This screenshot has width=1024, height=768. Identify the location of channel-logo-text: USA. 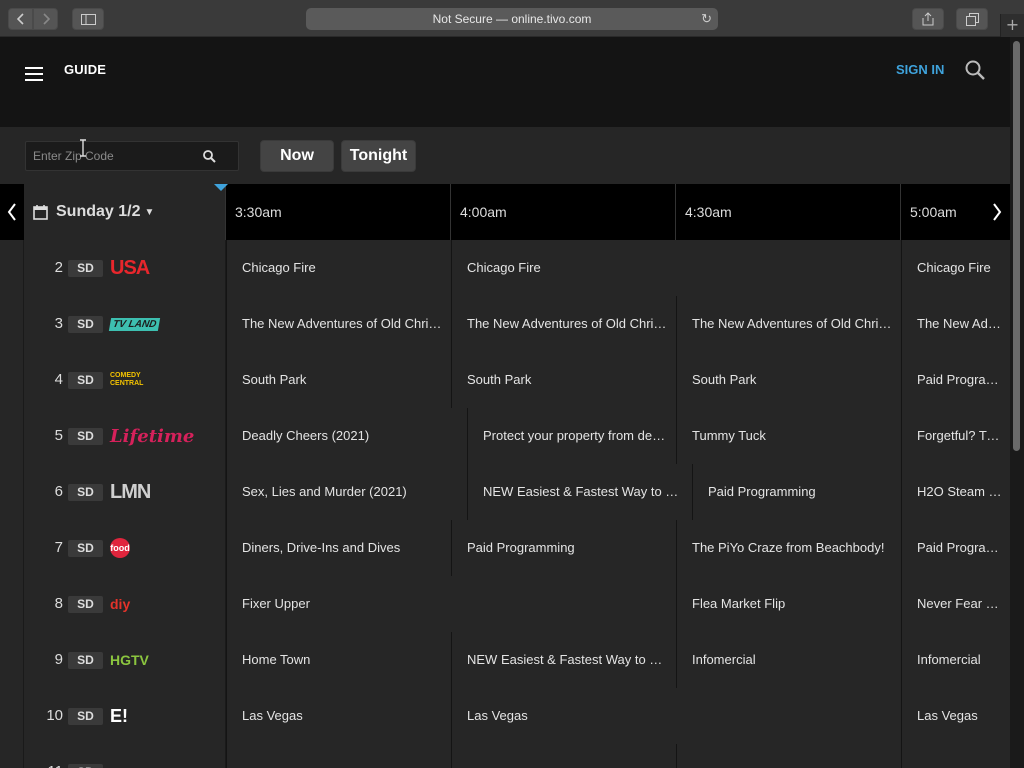
(130, 267).